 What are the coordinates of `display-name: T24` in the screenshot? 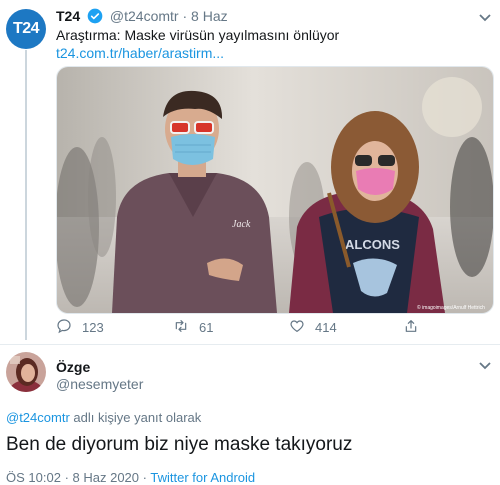 It's located at (68, 16).